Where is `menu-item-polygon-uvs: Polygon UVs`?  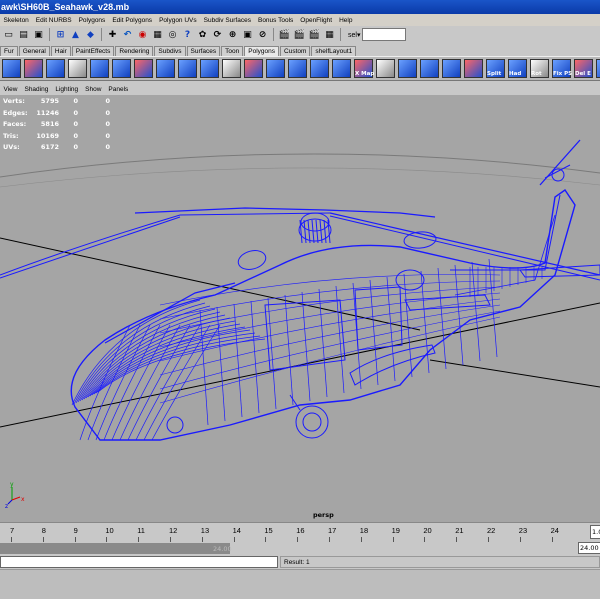
menu-item-polygon-uvs: Polygon UVs is located at coordinates (178, 20).